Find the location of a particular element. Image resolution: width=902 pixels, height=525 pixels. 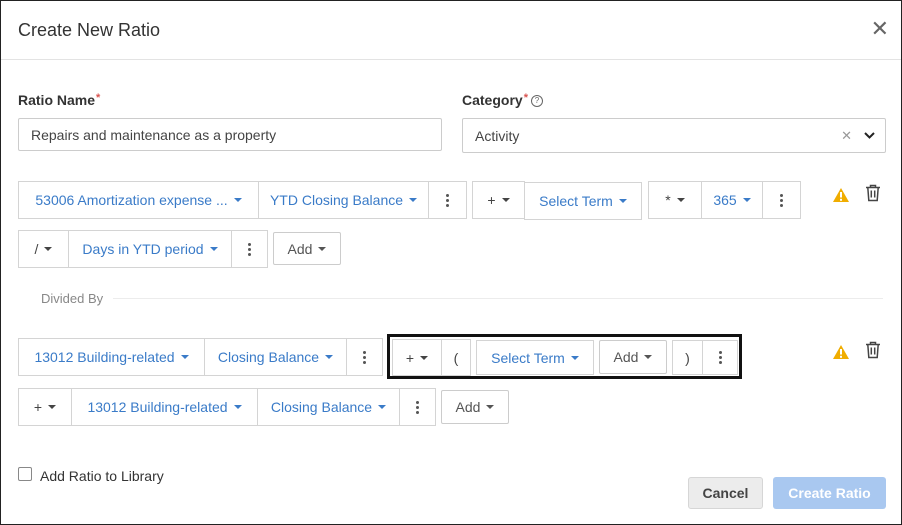

operator-value: / is located at coordinates (36, 249).